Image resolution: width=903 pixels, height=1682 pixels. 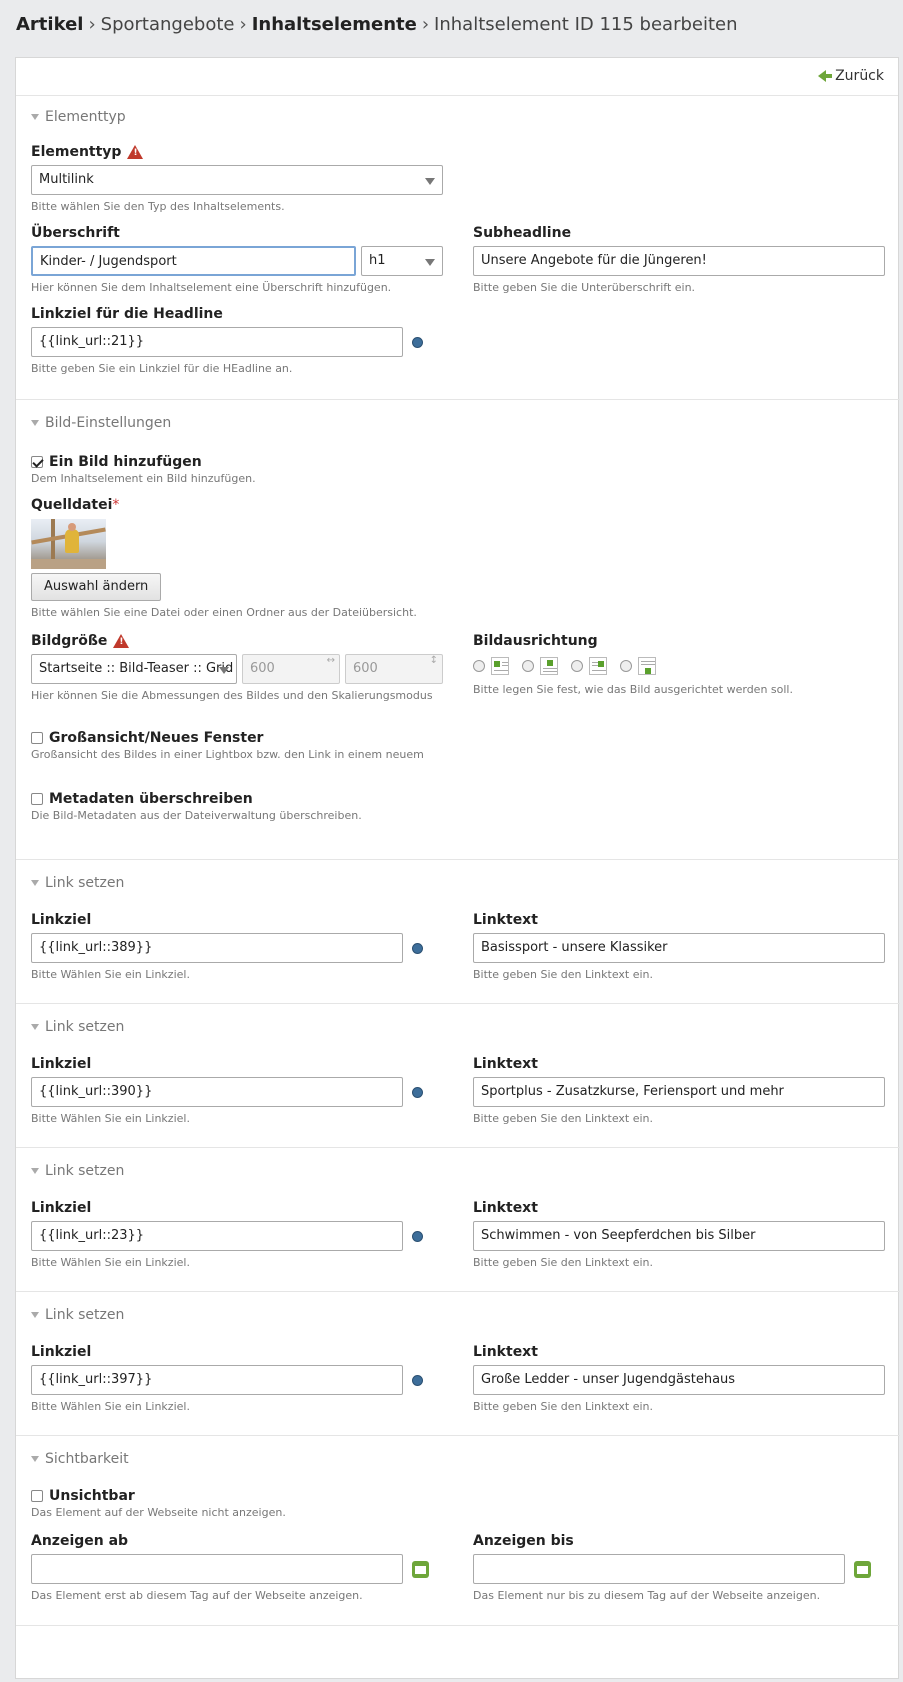 I want to click on type-label-text: Elementtyp, so click(x=76, y=152).